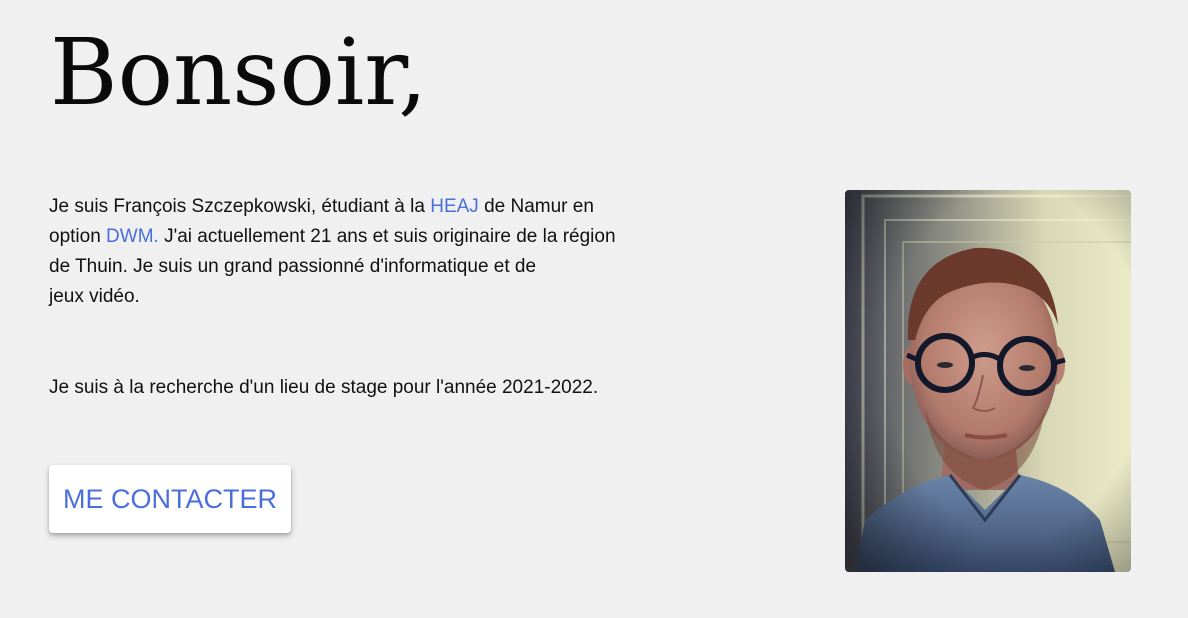 The width and height of the screenshot is (1188, 618). What do you see at coordinates (988, 381) in the screenshot?
I see `portrait-photo` at bounding box center [988, 381].